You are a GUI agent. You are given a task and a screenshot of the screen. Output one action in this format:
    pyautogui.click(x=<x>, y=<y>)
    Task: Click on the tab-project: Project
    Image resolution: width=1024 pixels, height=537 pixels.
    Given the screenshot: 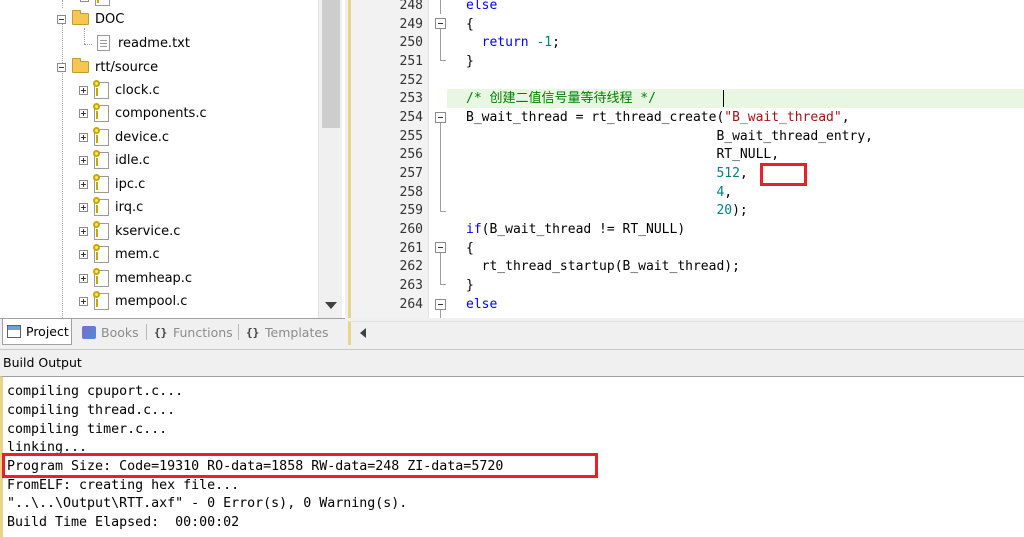 What is the action you would take?
    pyautogui.click(x=37, y=332)
    